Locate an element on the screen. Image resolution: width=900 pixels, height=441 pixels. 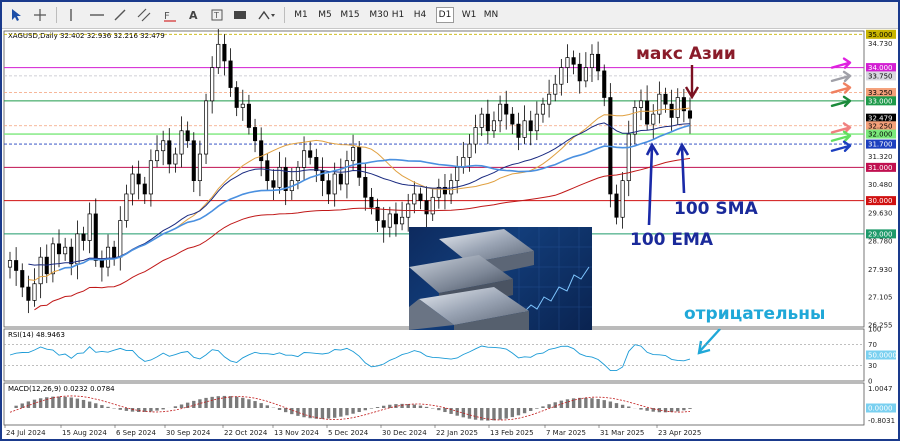
time-tick: 13 Nov 2024 is located at coordinates (296, 433).